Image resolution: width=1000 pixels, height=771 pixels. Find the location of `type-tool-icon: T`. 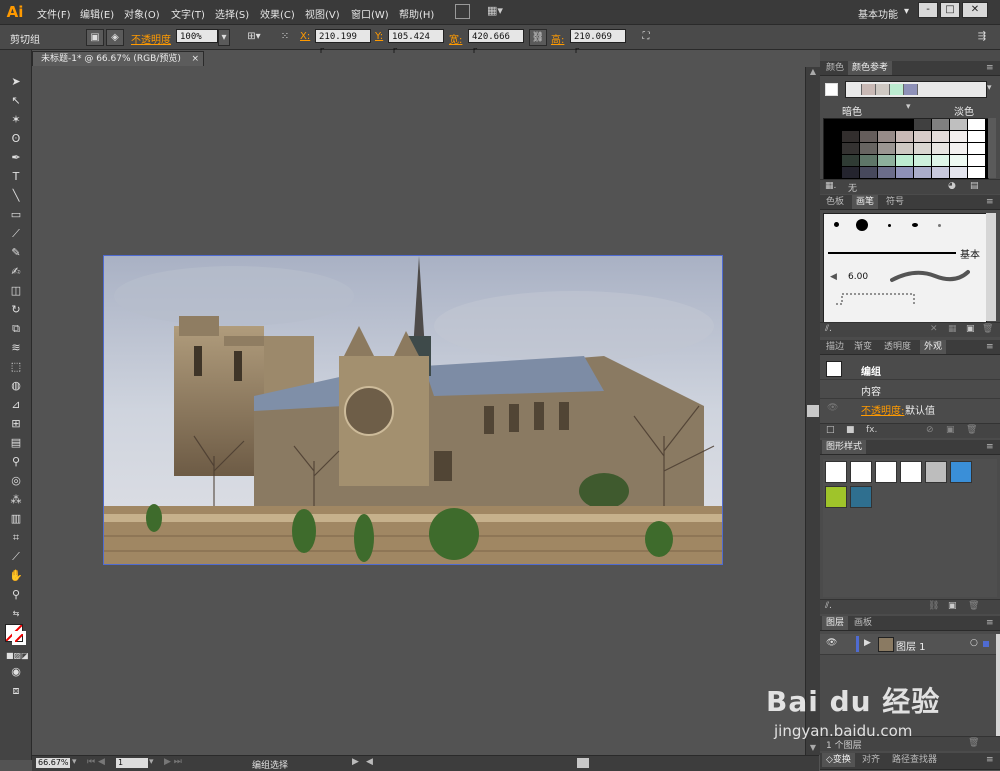

type-tool-icon: T is located at coordinates (16, 177).